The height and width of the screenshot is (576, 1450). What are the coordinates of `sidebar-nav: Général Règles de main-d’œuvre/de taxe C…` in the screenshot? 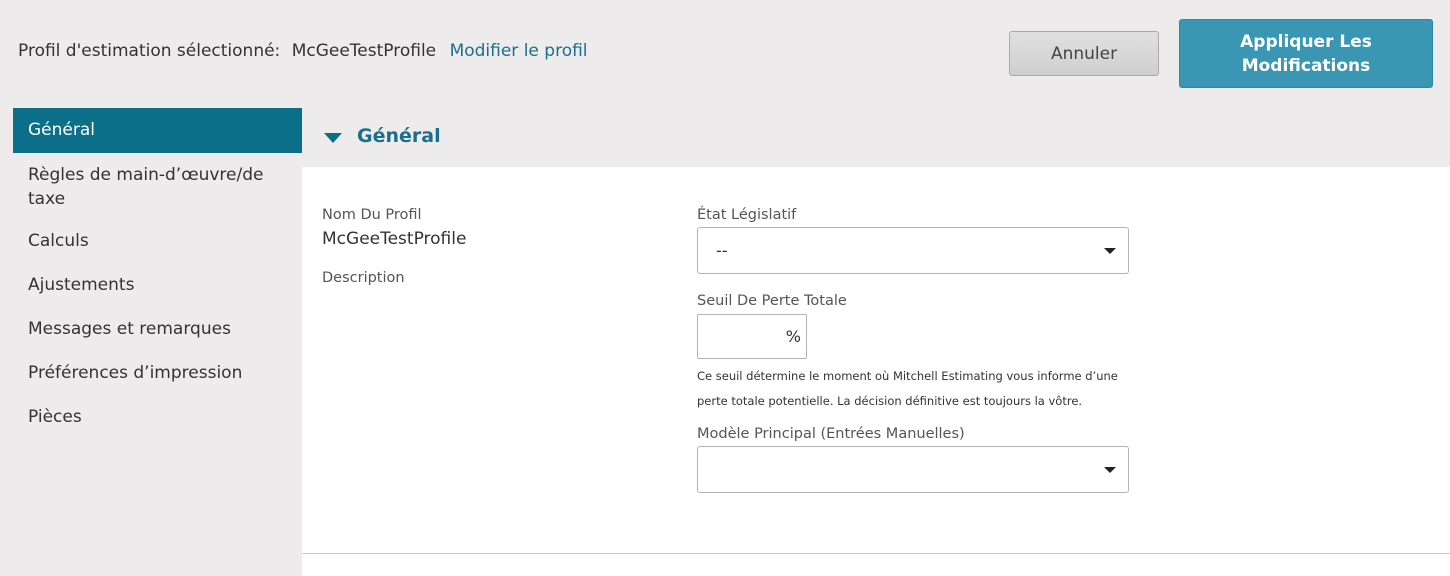 It's located at (157, 273).